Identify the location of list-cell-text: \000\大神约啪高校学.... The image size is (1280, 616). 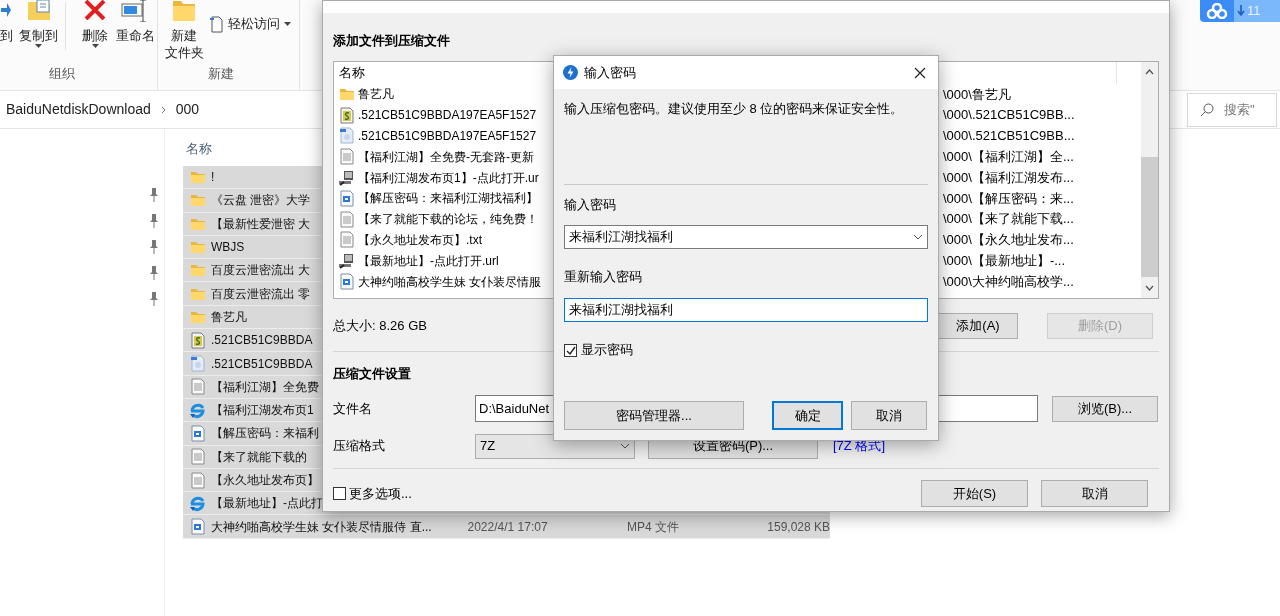
(1008, 281).